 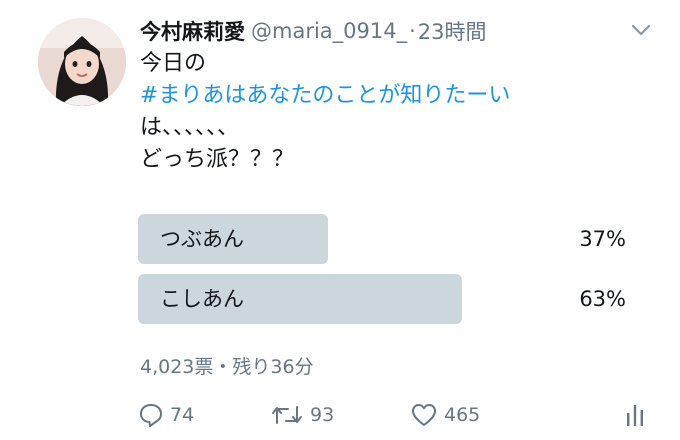 I want to click on retweet-button: 93, so click(x=302, y=415).